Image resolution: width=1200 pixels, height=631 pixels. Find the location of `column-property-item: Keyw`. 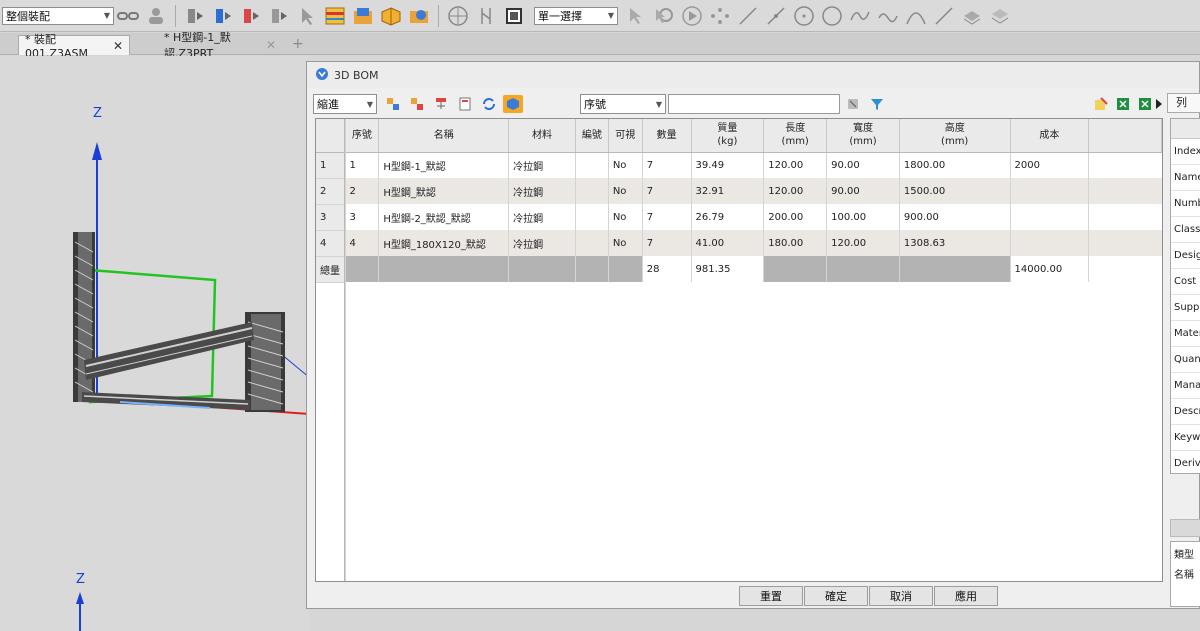

column-property-item: Keyw is located at coordinates (1185, 438).